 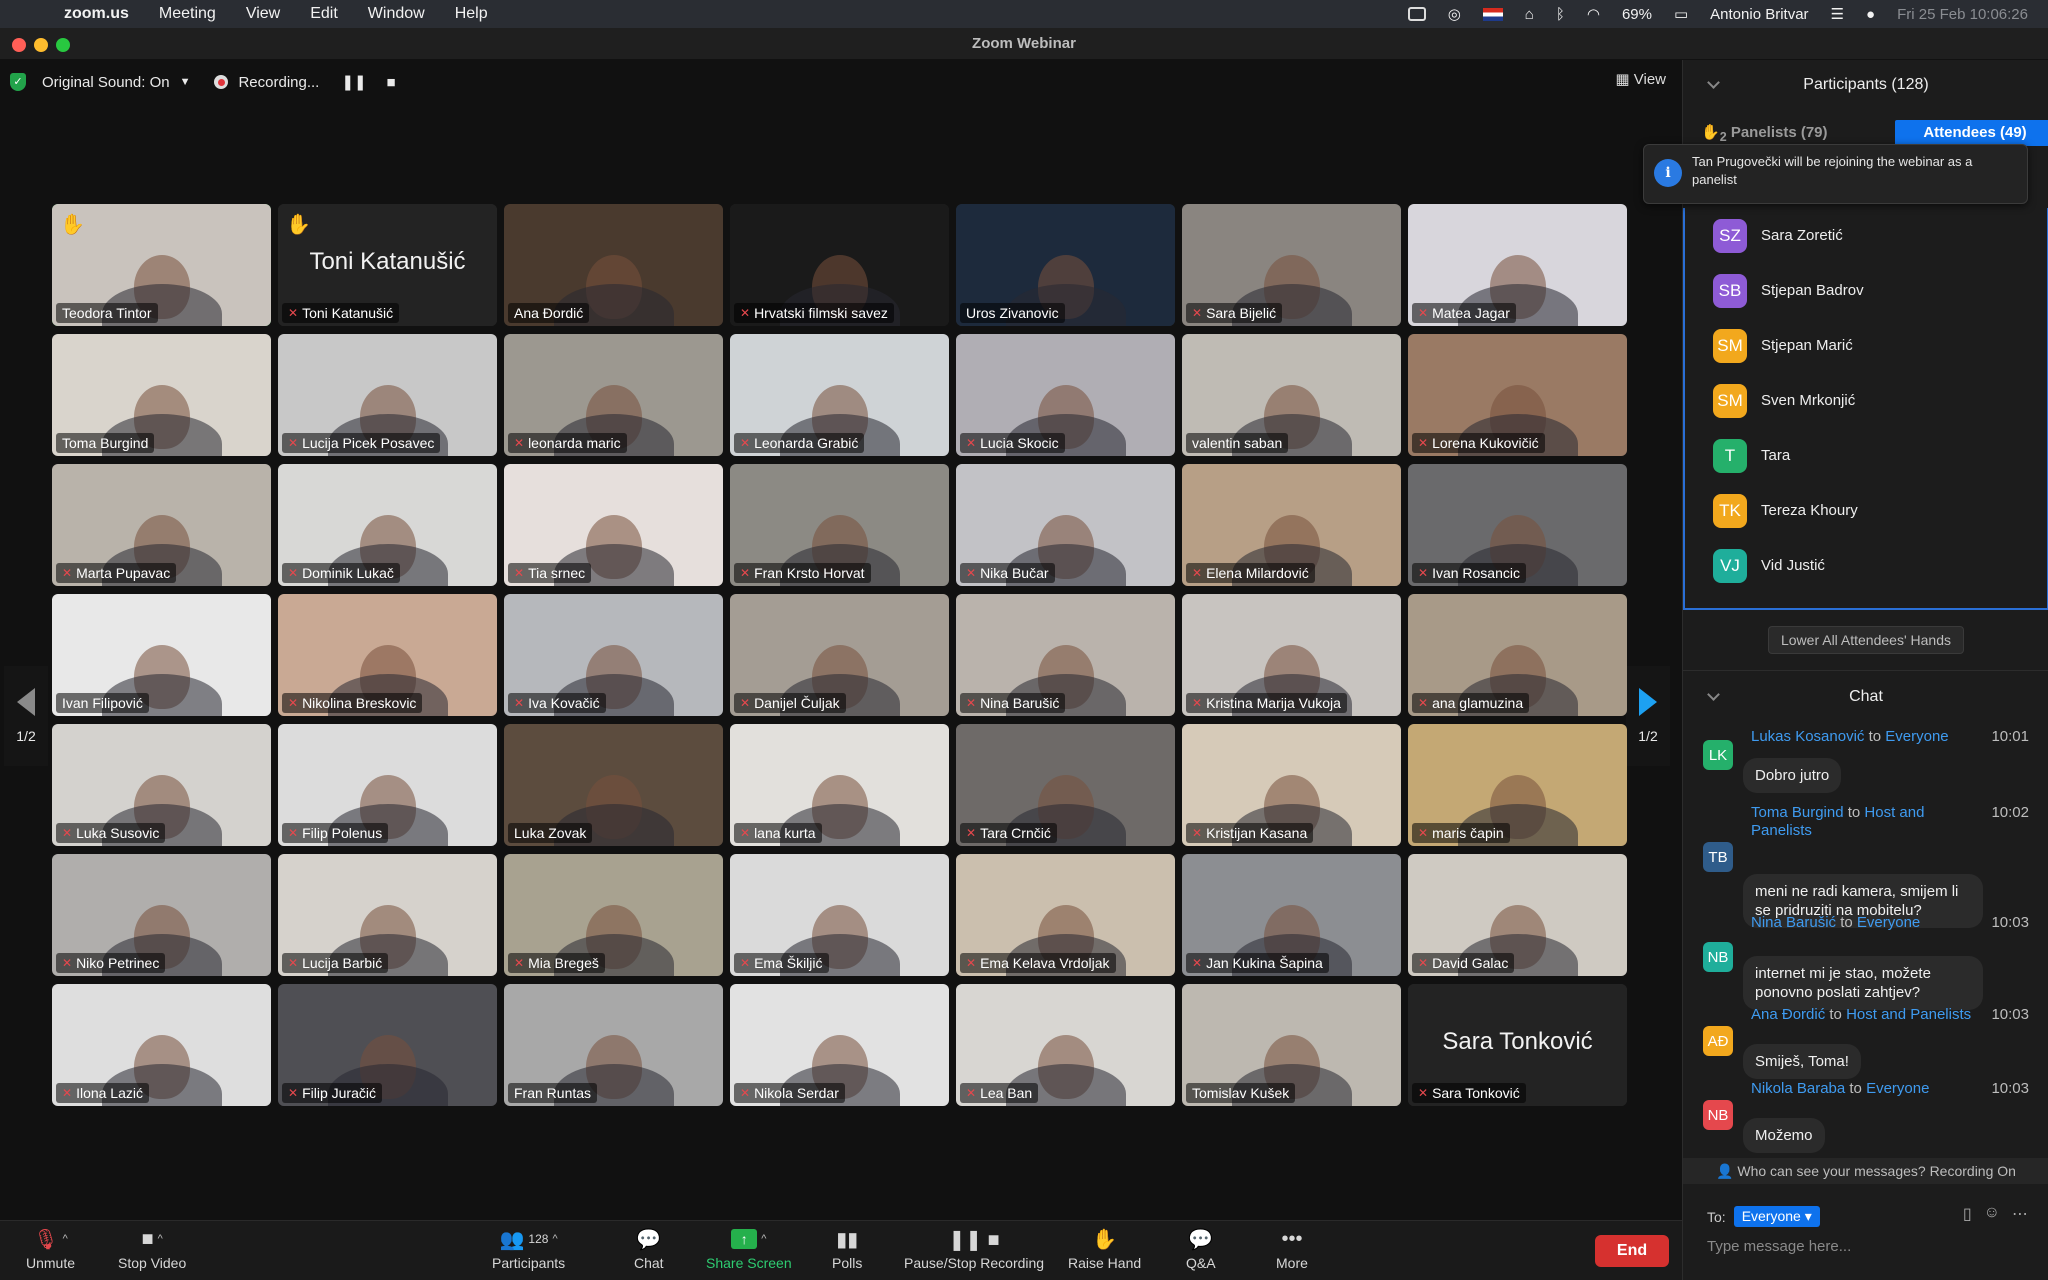 I want to click on video-tile: ✕ ana glamuzina, so click(x=1517, y=655).